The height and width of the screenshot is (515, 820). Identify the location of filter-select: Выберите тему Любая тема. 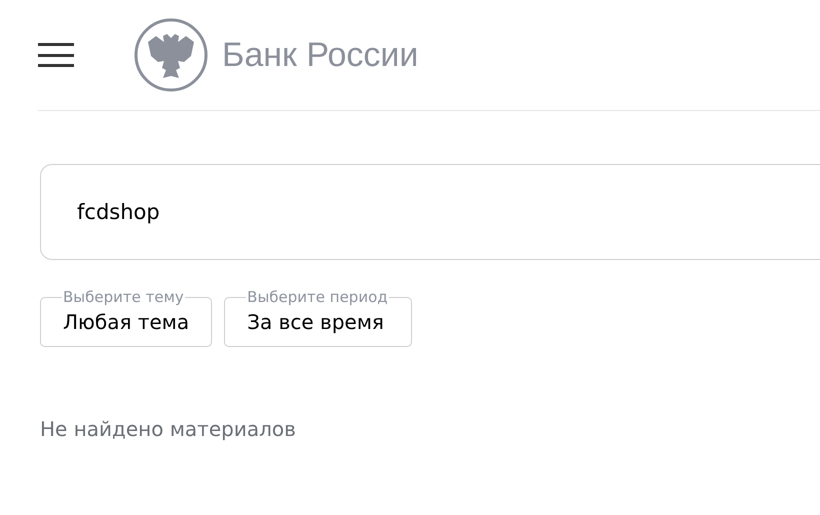
(126, 317).